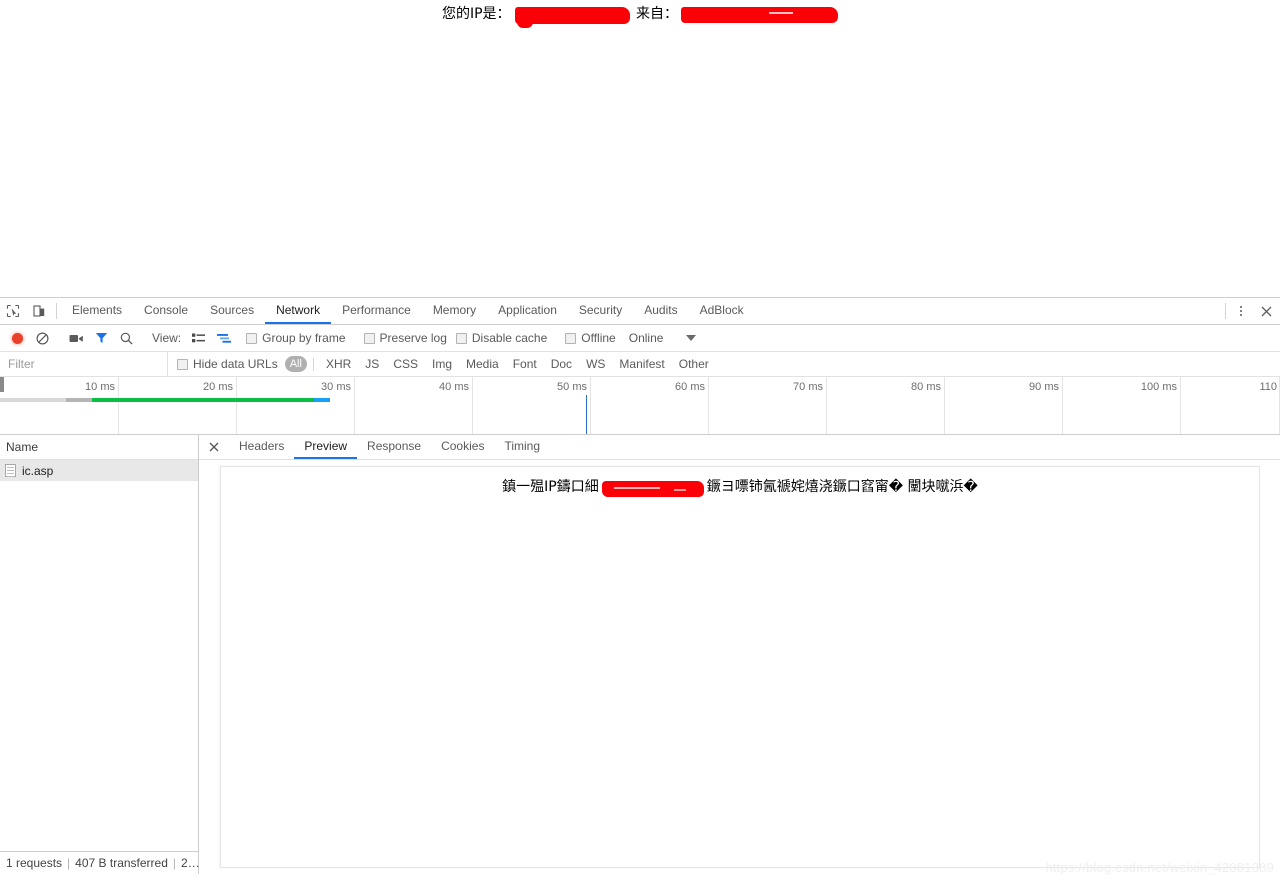 This screenshot has height=881, width=1280. Describe the element at coordinates (657, 14) in the screenshot. I see `from-label: 来自：` at that location.